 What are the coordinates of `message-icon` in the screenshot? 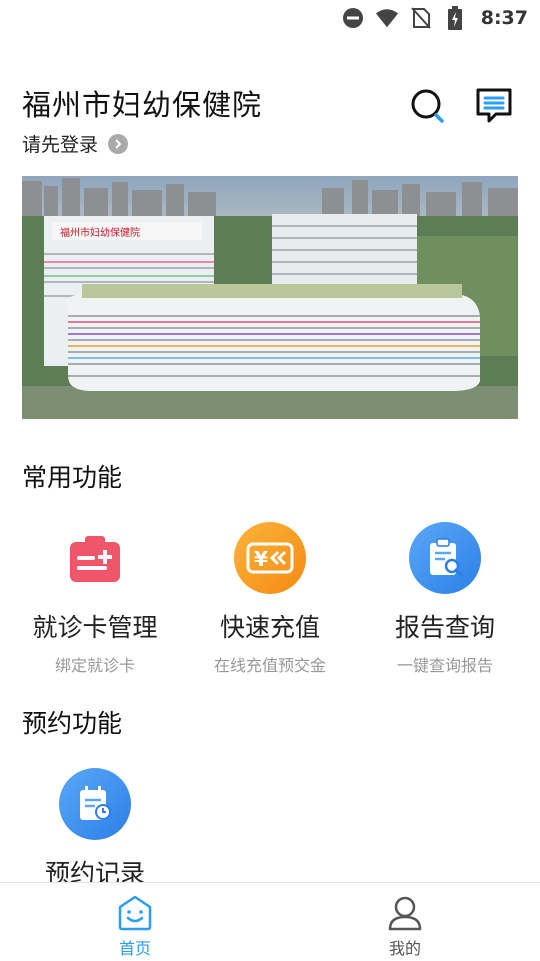 It's located at (494, 105).